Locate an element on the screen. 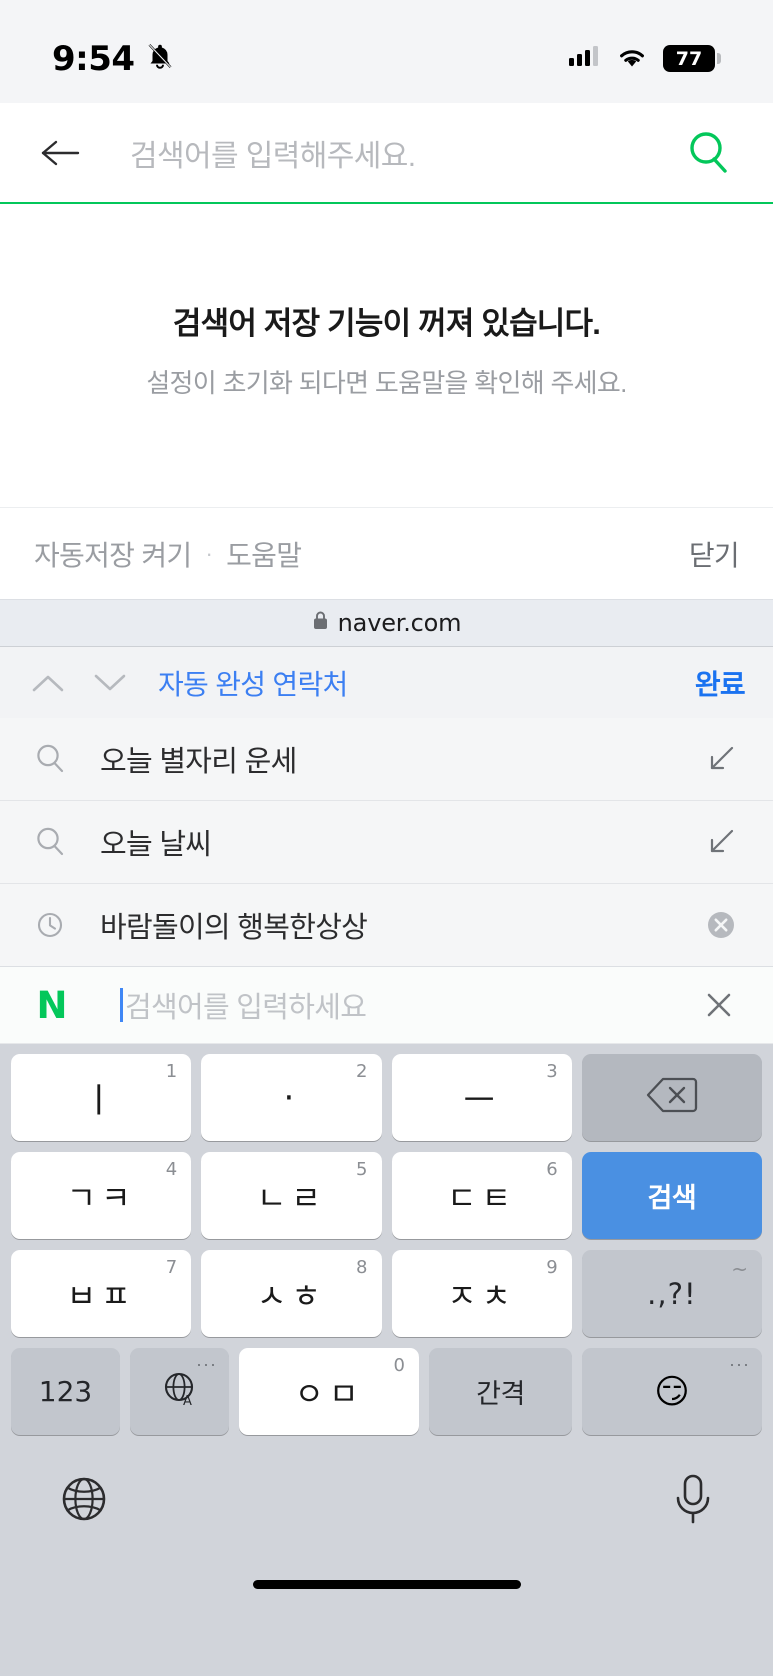 The width and height of the screenshot is (773, 1676). chevron-up-icon is located at coordinates (48, 683).